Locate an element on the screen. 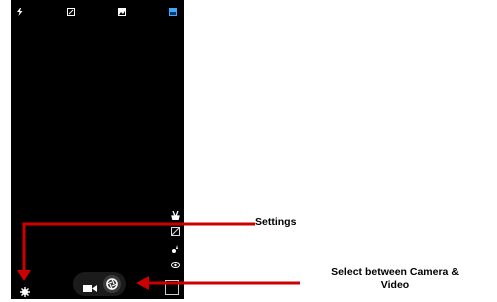  video-mode-icon is located at coordinates (90, 286).